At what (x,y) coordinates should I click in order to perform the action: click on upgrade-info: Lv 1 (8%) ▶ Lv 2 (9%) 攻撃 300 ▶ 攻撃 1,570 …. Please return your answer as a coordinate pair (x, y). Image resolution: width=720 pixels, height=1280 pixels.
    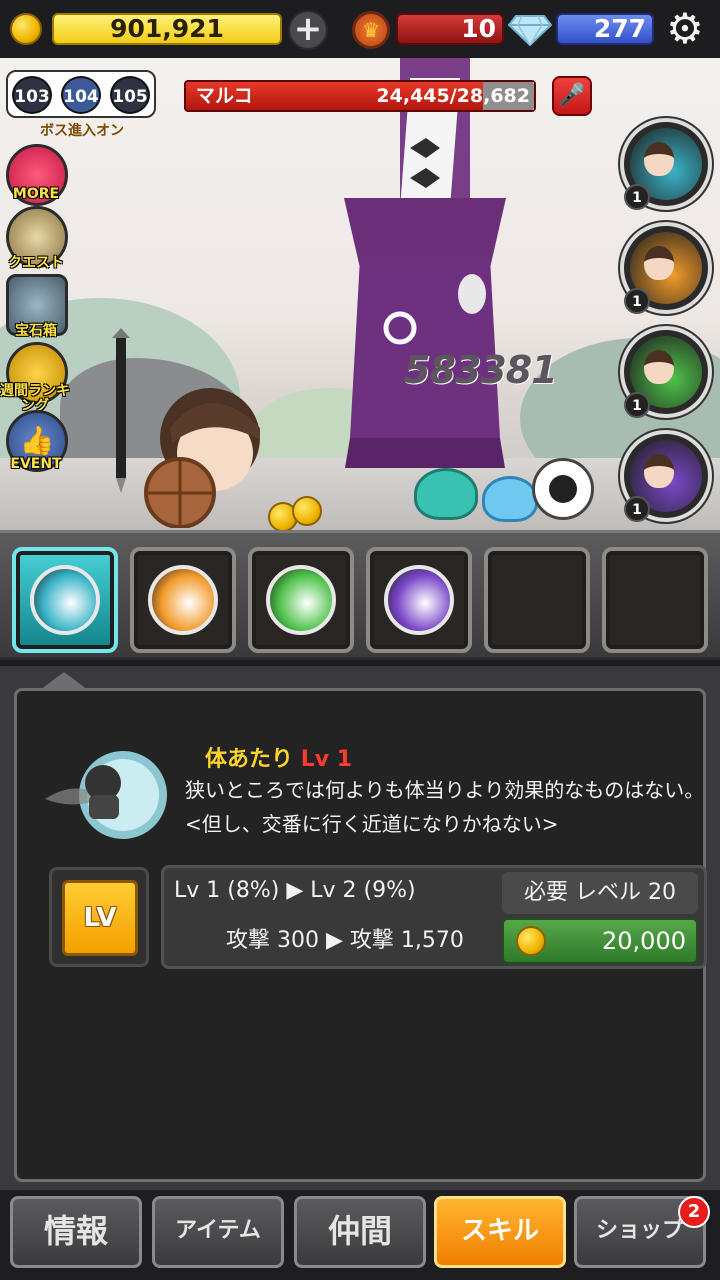
    Looking at the image, I should click on (434, 917).